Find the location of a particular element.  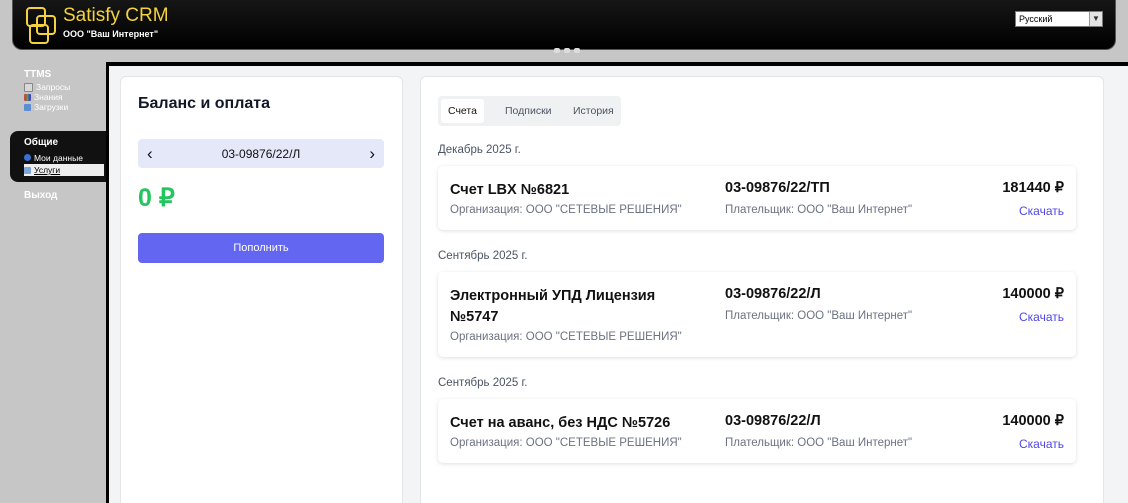

language-value: Русский is located at coordinates (1036, 19).